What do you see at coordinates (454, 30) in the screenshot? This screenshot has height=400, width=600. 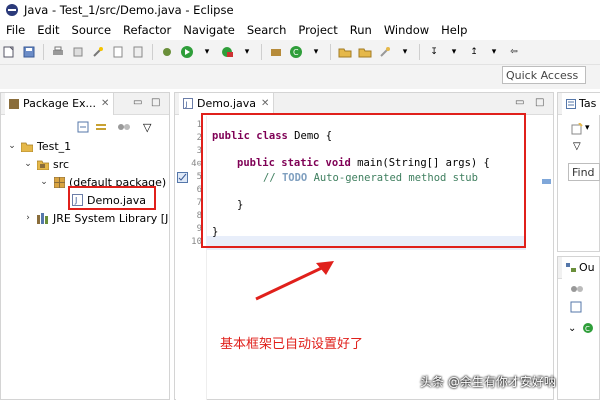 I see `menu-help: Help` at bounding box center [454, 30].